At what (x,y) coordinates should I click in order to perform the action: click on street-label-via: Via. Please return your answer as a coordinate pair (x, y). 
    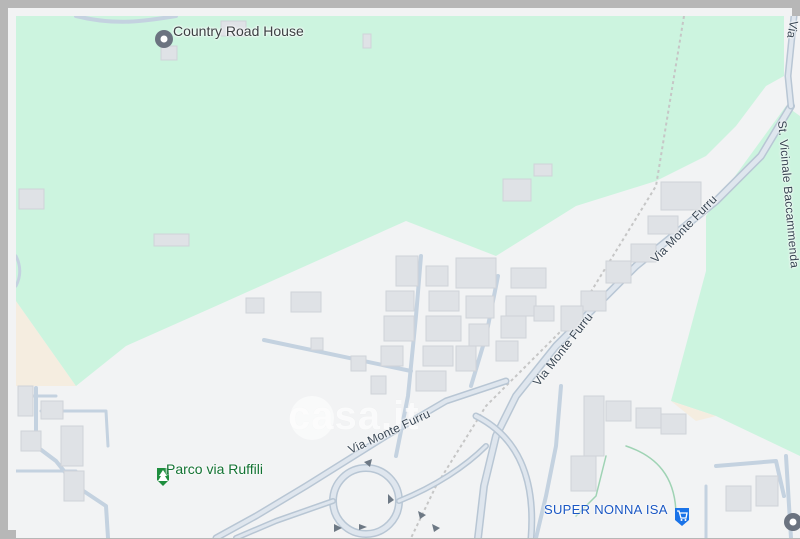
    Looking at the image, I should click on (792, 29).